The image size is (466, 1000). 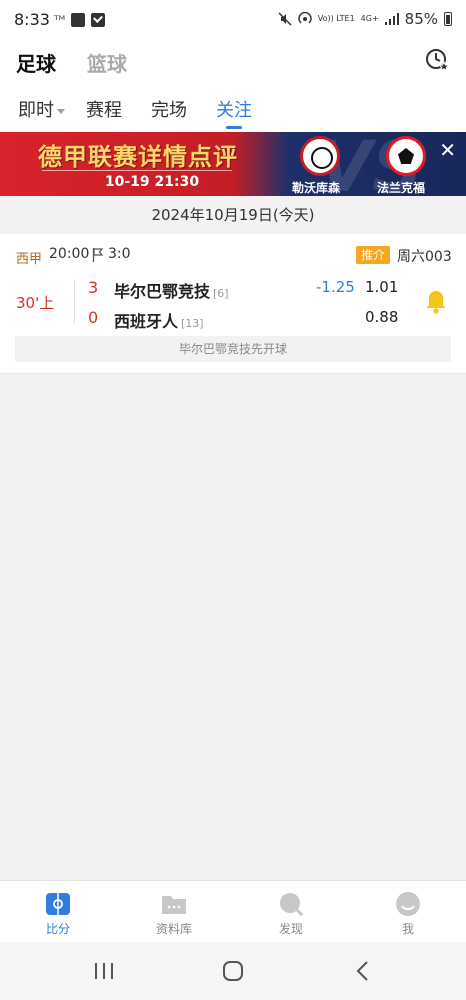 What do you see at coordinates (35, 303) in the screenshot?
I see `match-minute: 30'上` at bounding box center [35, 303].